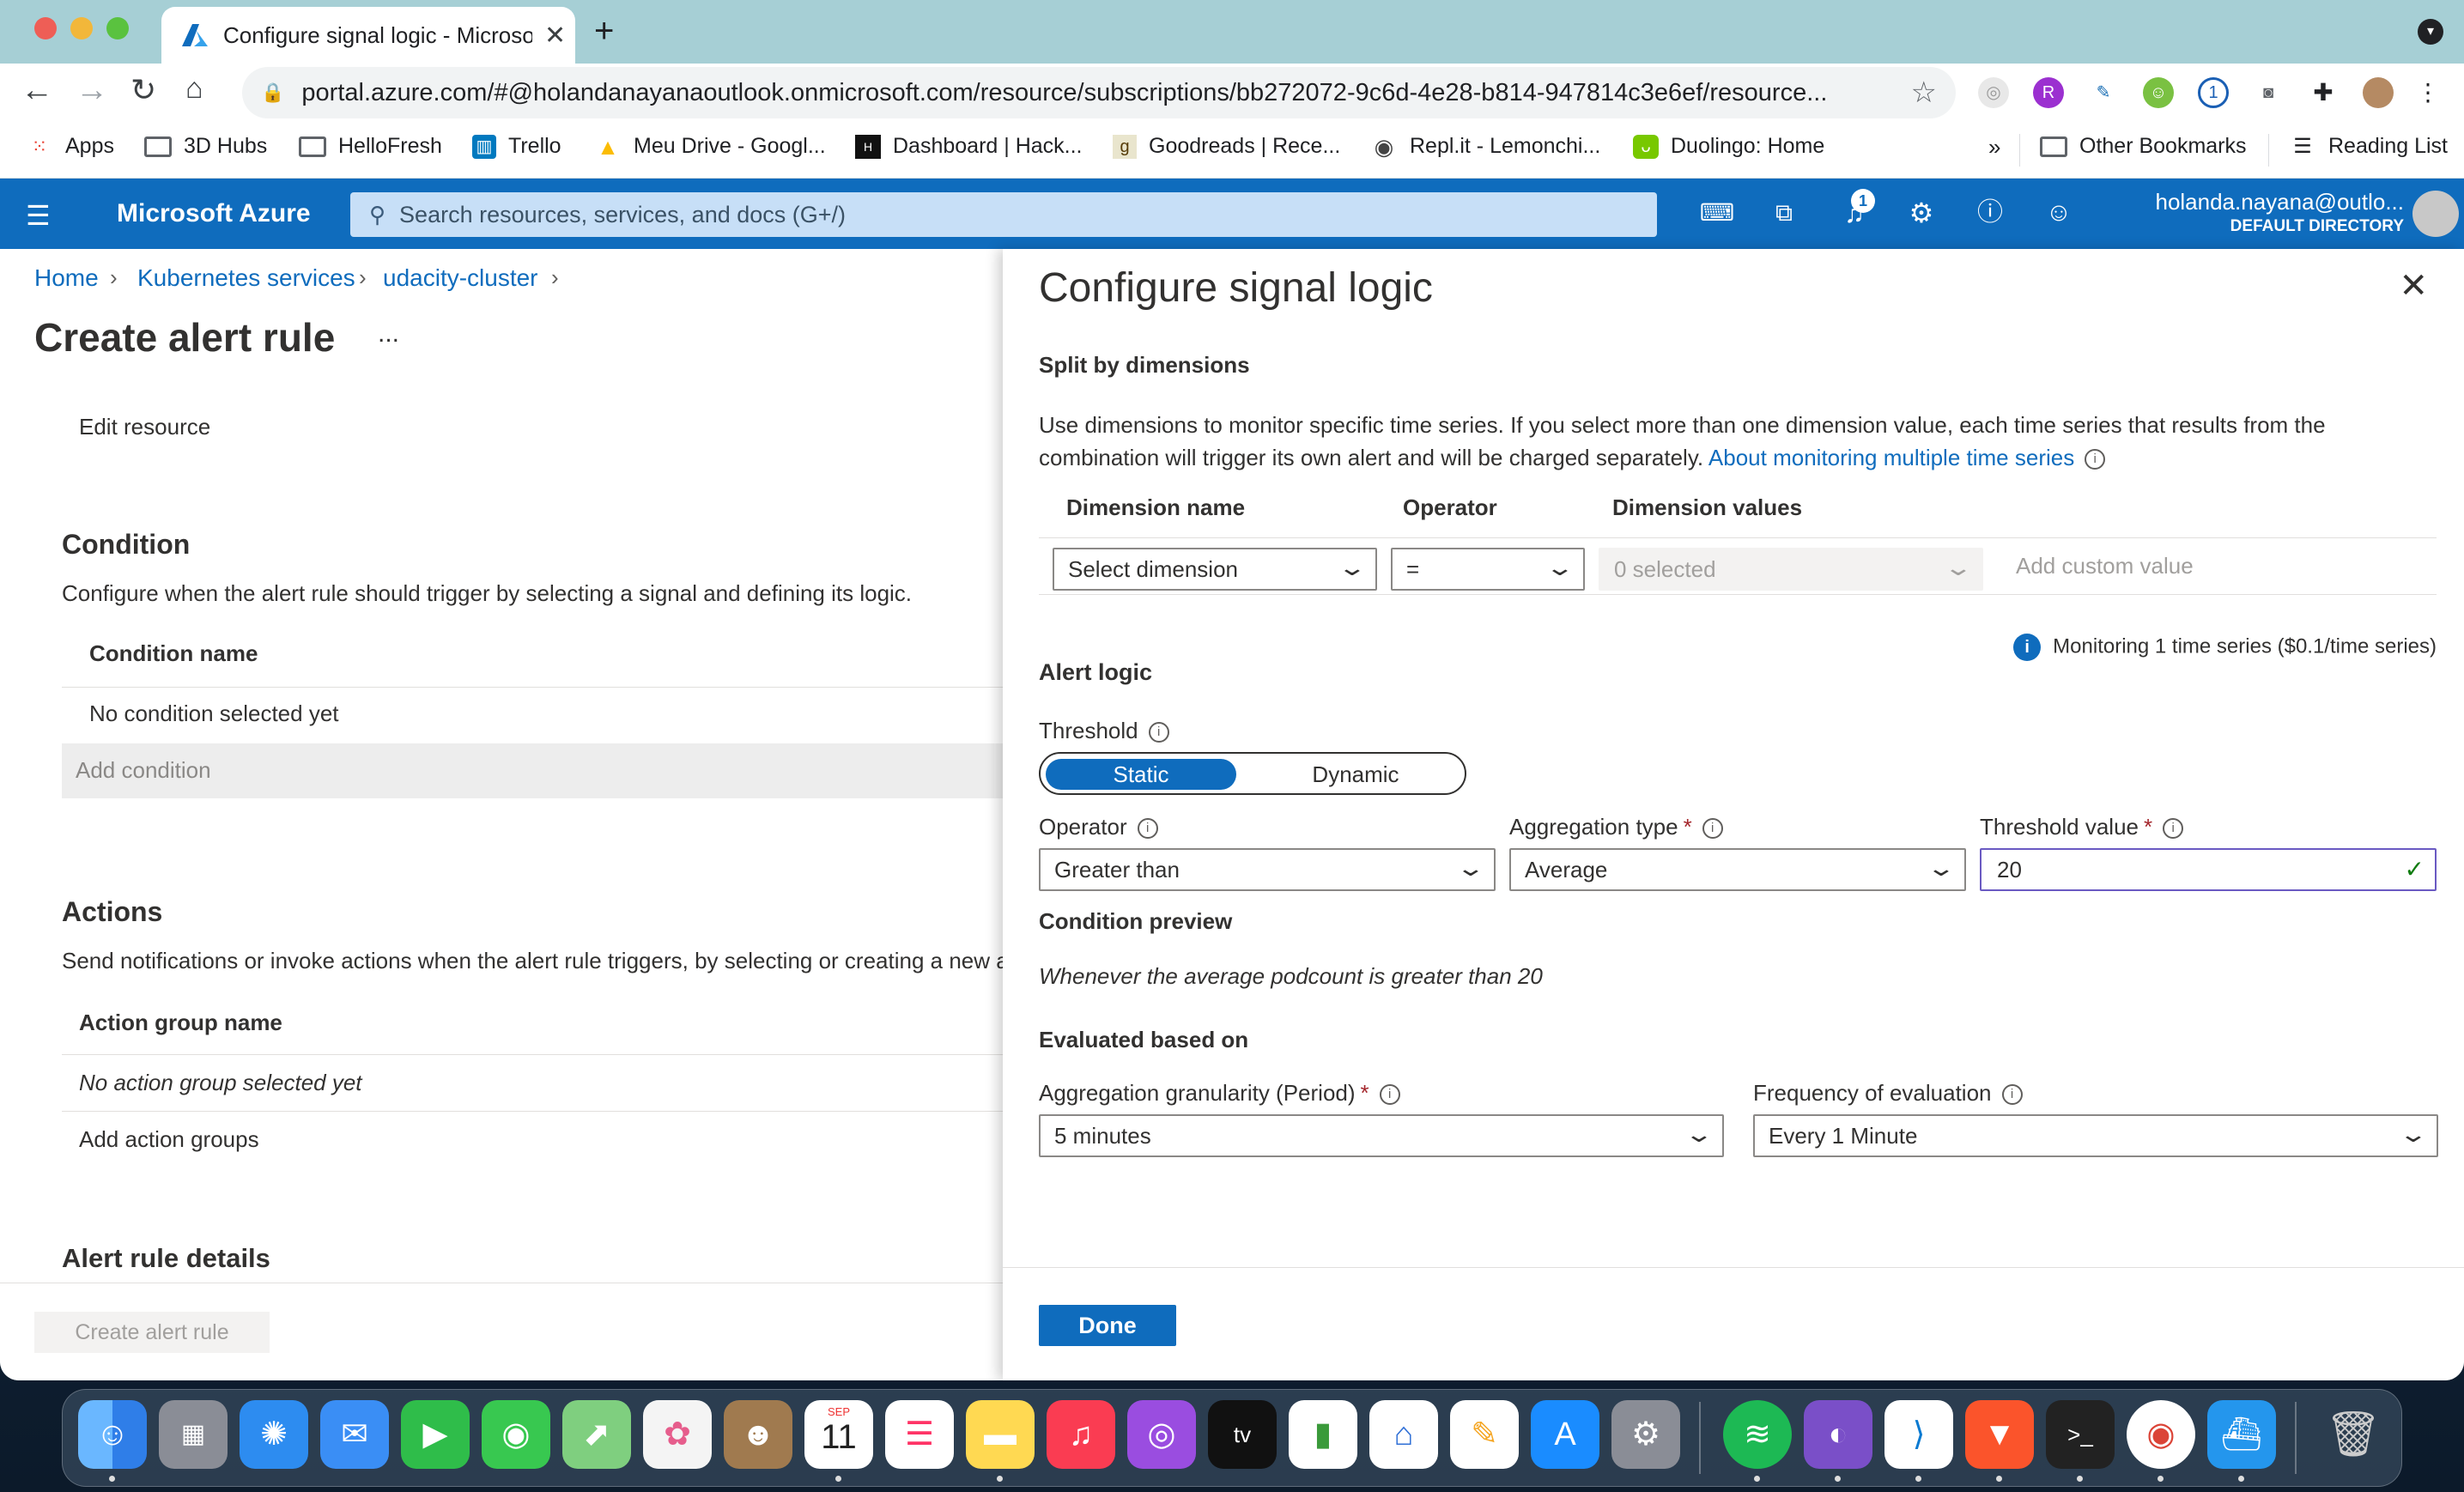 This screenshot has width=2464, height=1492. What do you see at coordinates (1924, 93) in the screenshot?
I see `bookmark-star-icon: ☆` at bounding box center [1924, 93].